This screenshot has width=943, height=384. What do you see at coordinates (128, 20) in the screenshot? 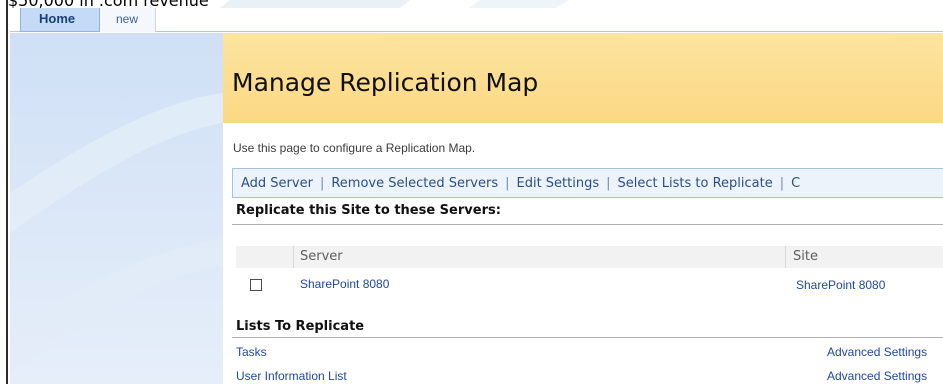
I see `tab-new: new` at bounding box center [128, 20].